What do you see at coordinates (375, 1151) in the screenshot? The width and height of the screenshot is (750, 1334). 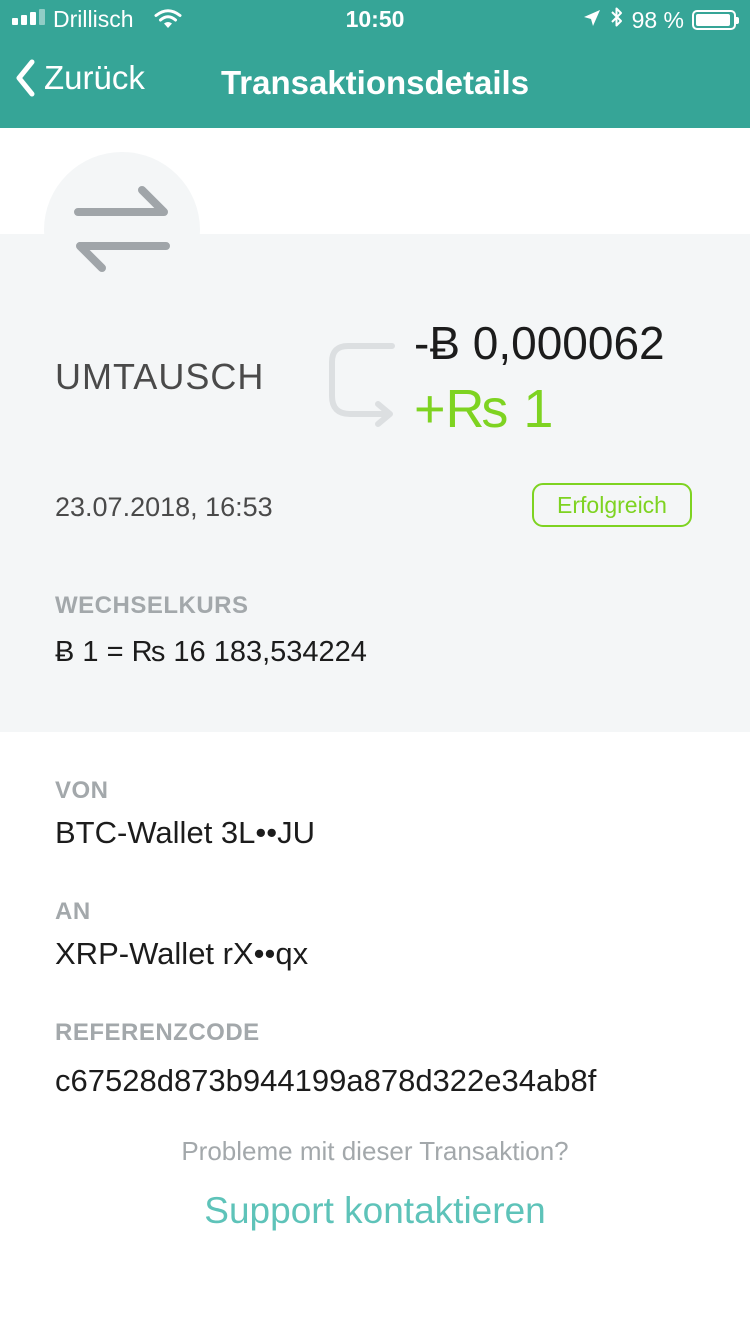 I see `help-text: Probleme mit dieser Transaktion?` at bounding box center [375, 1151].